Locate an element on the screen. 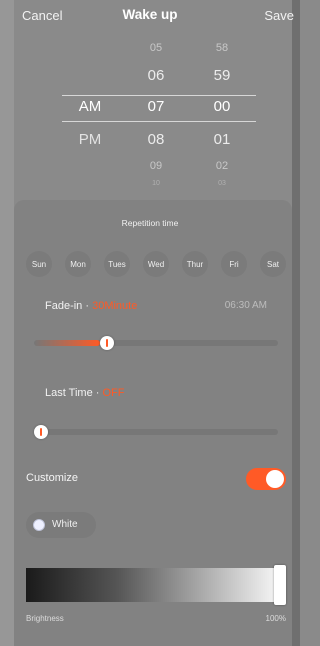  hour-option: 06 is located at coordinates (156, 75).